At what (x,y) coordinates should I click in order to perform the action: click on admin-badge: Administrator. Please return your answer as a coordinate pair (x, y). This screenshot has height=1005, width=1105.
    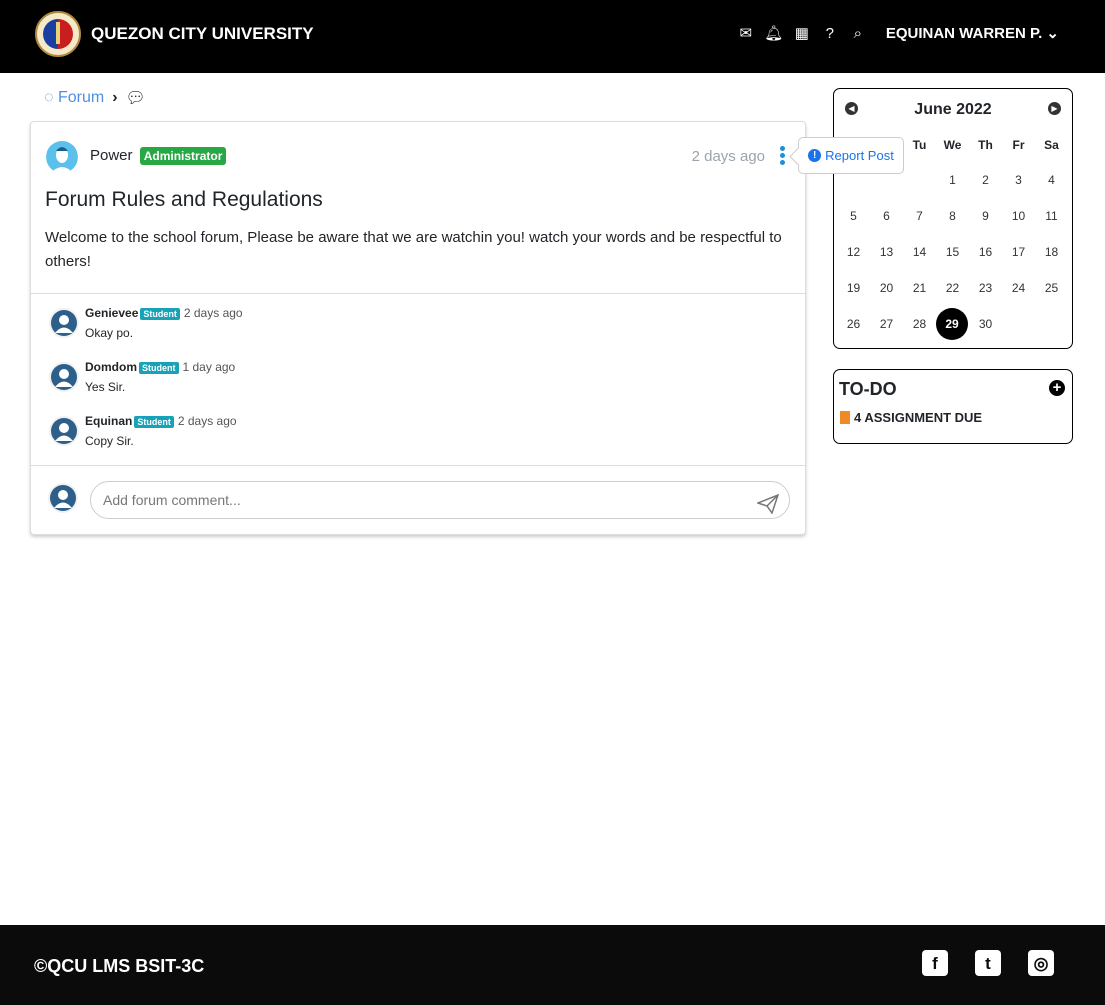
    Looking at the image, I should click on (183, 156).